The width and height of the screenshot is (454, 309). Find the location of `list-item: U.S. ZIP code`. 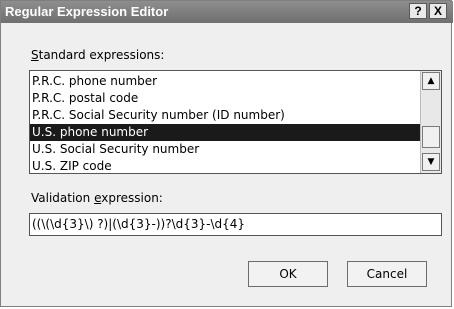

list-item: U.S. ZIP code is located at coordinates (225, 165).